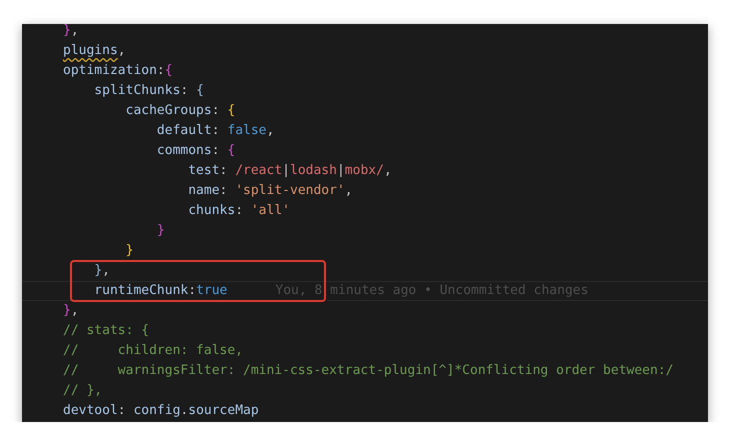 This screenshot has width=729, height=441. I want to click on code-token: test, so click(203, 171).